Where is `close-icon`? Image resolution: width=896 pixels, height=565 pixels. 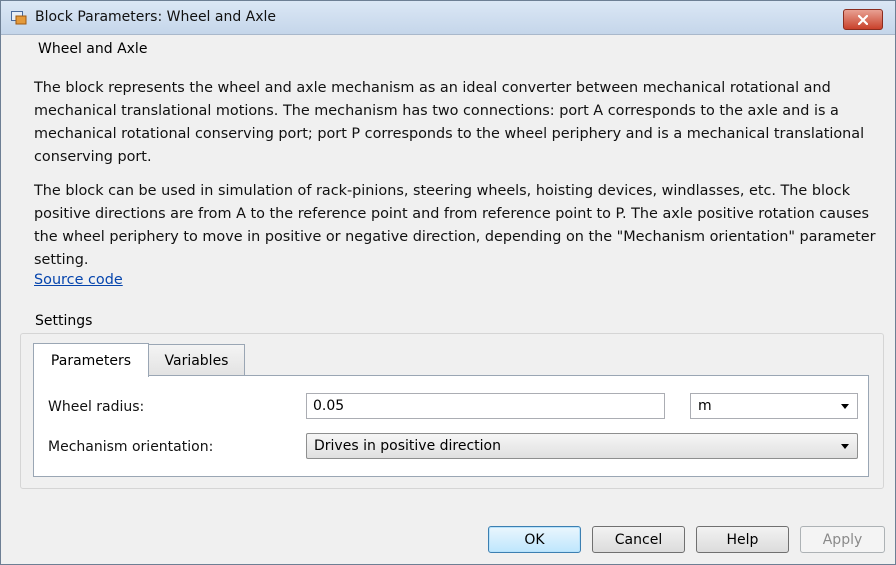
close-icon is located at coordinates (863, 19).